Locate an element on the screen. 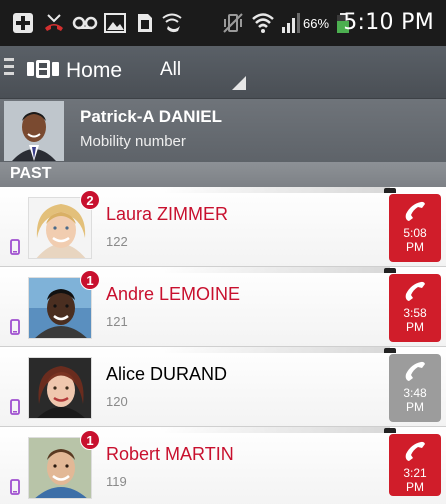 This screenshot has height=504, width=446. contact-name: Robert MARTIN is located at coordinates (170, 454).